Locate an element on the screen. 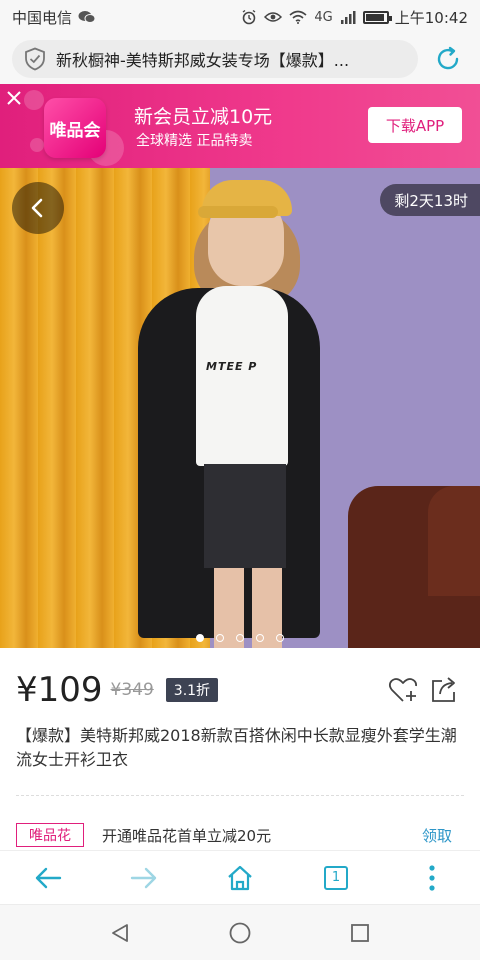  home-button is located at coordinates (240, 878).